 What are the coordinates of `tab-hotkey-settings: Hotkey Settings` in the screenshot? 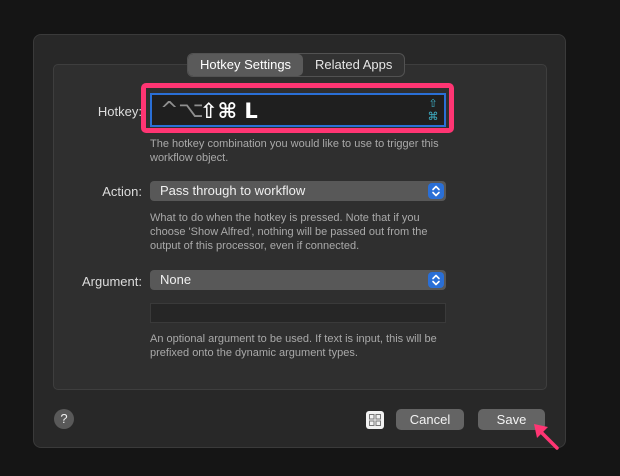 It's located at (246, 65).